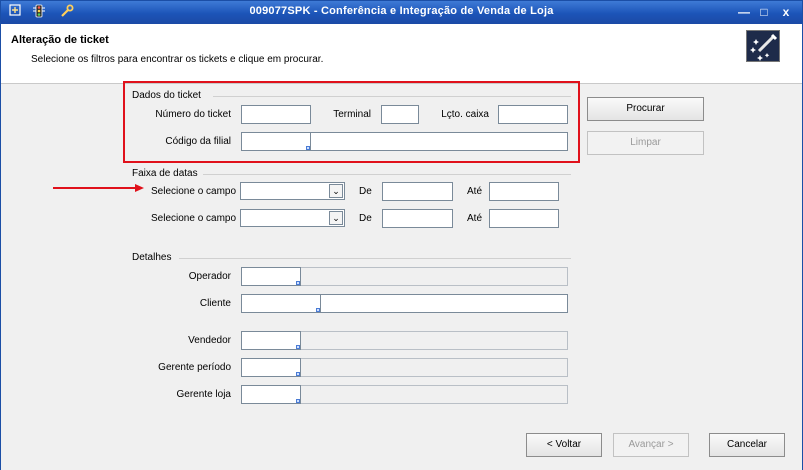  Describe the element at coordinates (645, 109) in the screenshot. I see `procurar-button: Procurar` at that location.